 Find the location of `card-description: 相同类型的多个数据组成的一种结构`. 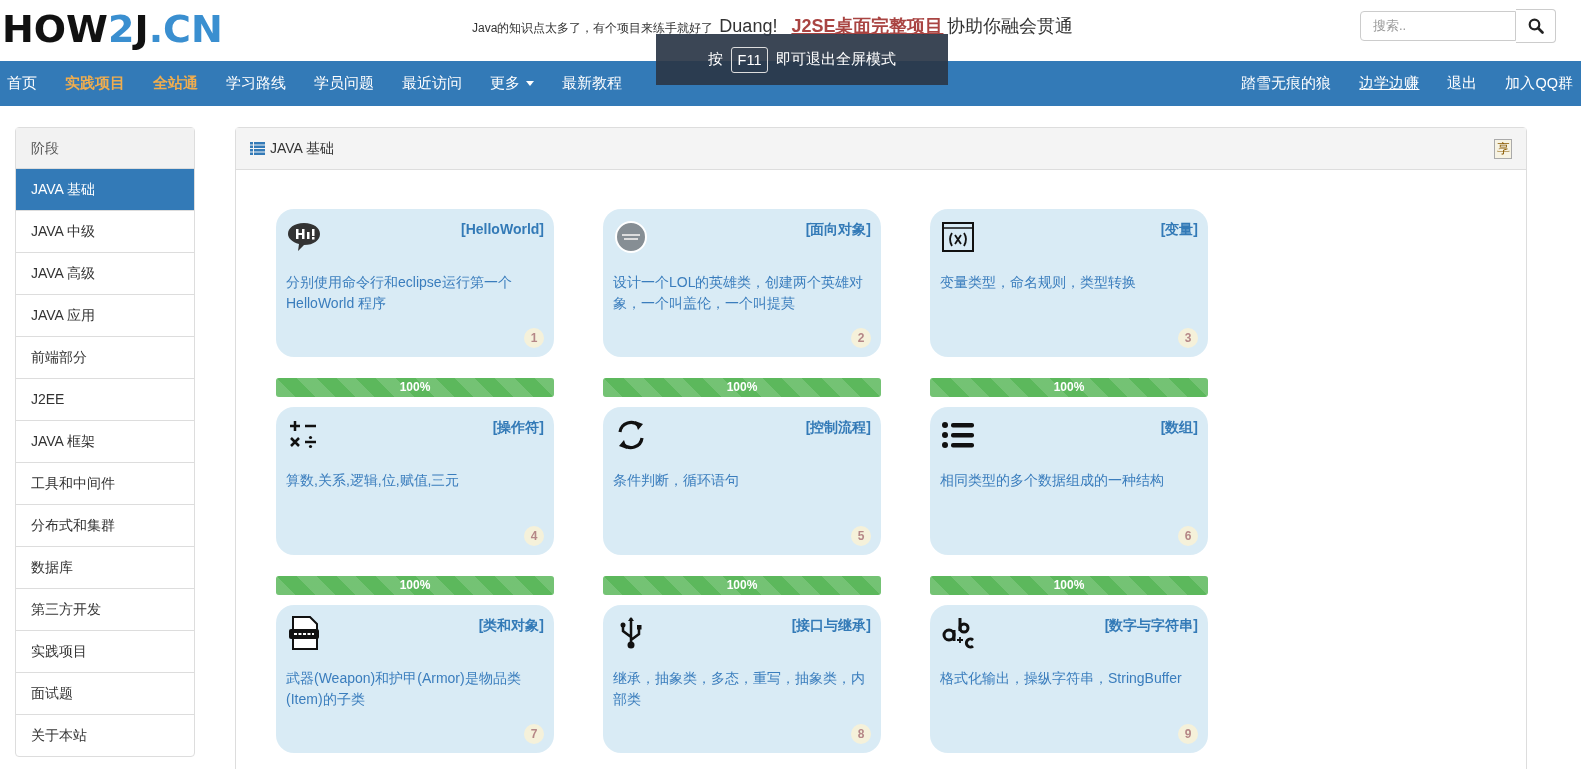

card-description: 相同类型的多个数据组成的一种结构 is located at coordinates (1052, 480).